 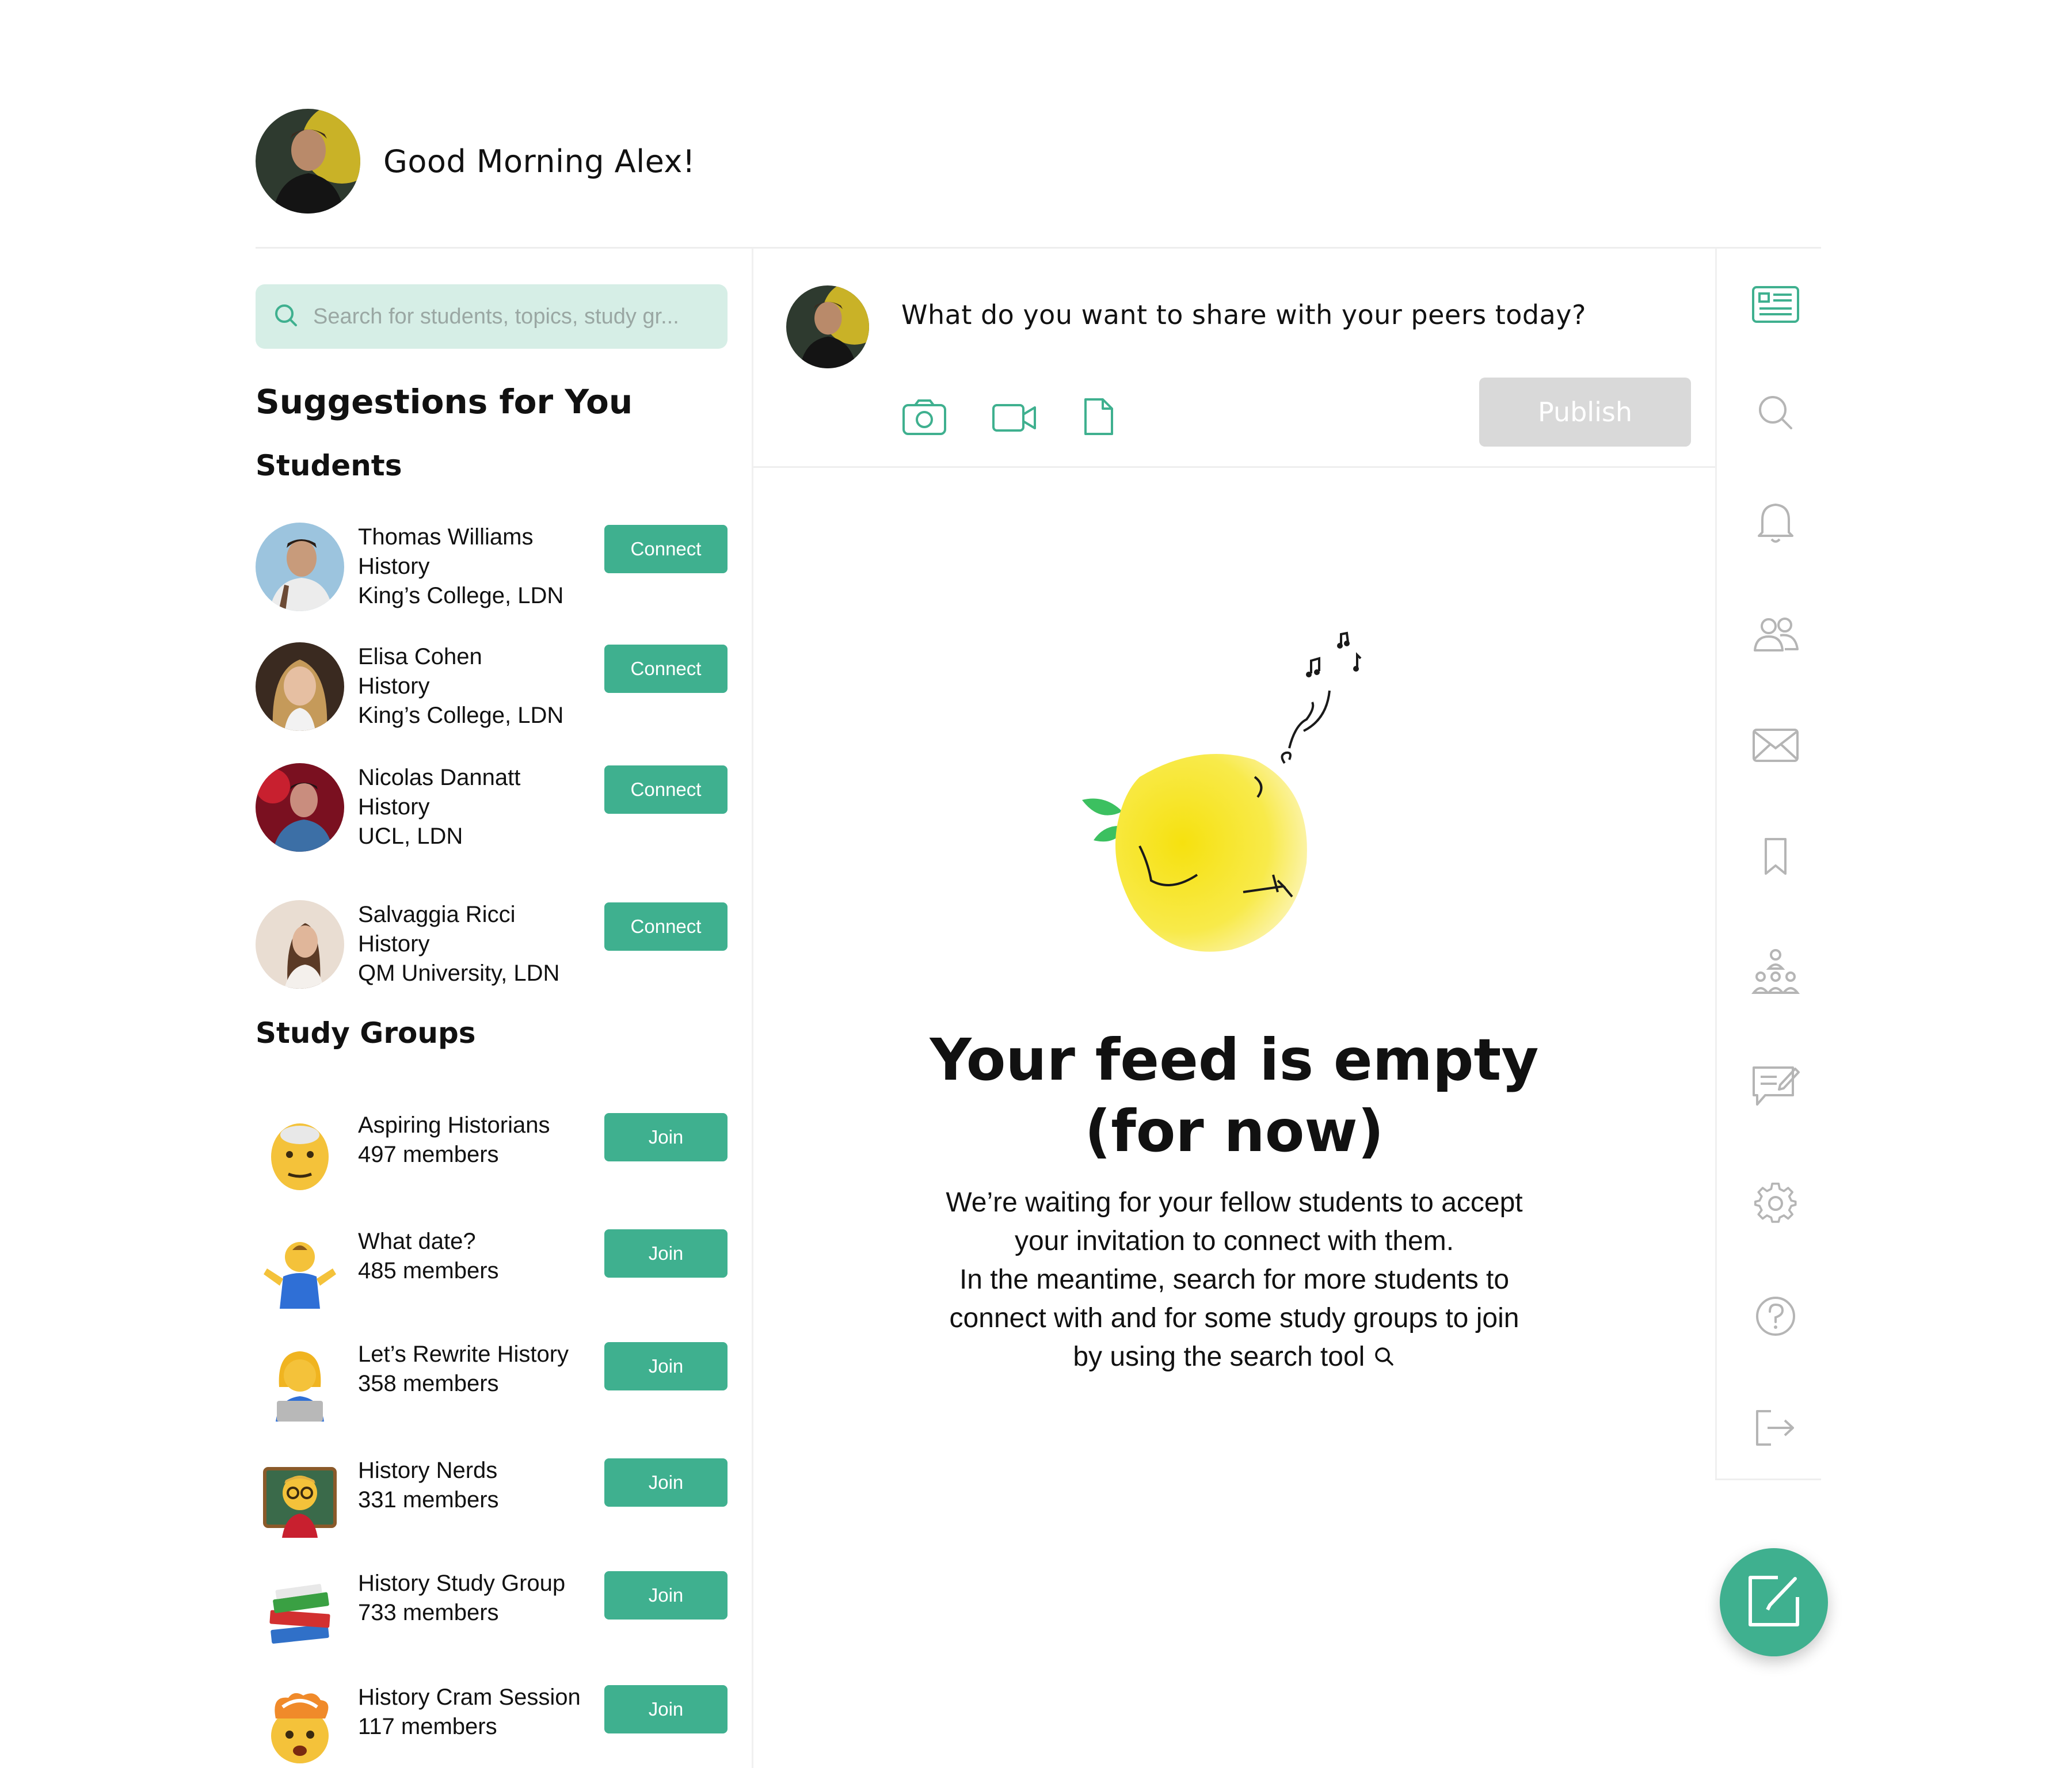 I want to click on publish-button: Publish, so click(x=1585, y=413).